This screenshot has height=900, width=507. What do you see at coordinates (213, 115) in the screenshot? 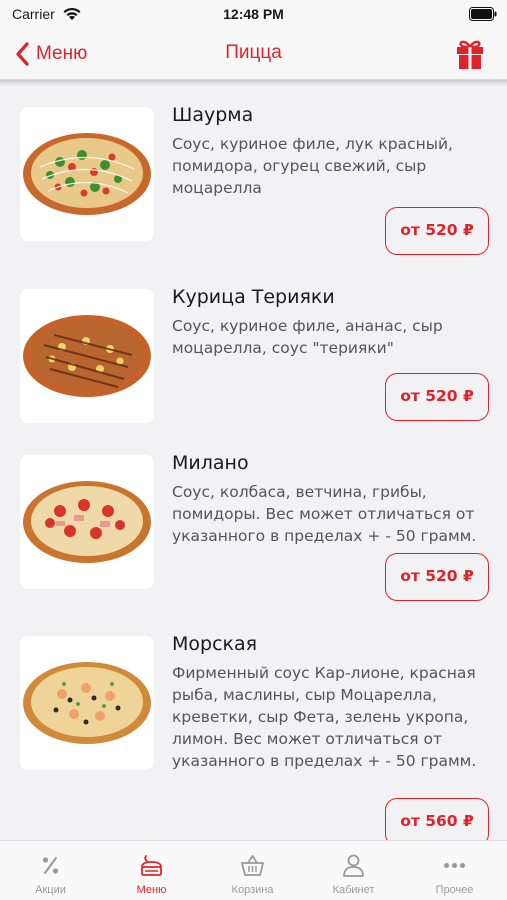
I see `product-name: Шаурма` at bounding box center [213, 115].